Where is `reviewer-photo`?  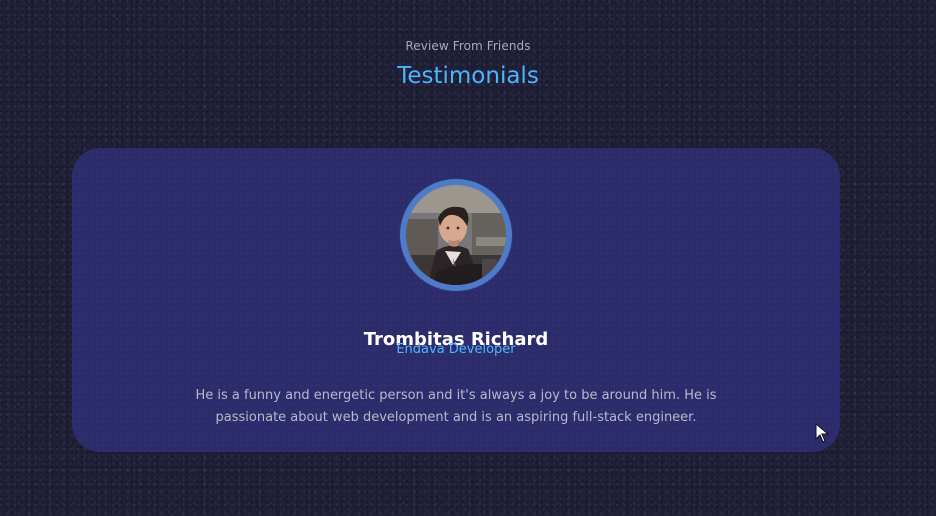
reviewer-photo is located at coordinates (456, 235).